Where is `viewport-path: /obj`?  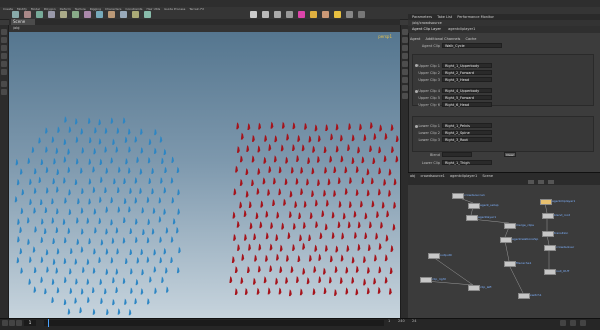 viewport-path: /obj is located at coordinates (16, 28).